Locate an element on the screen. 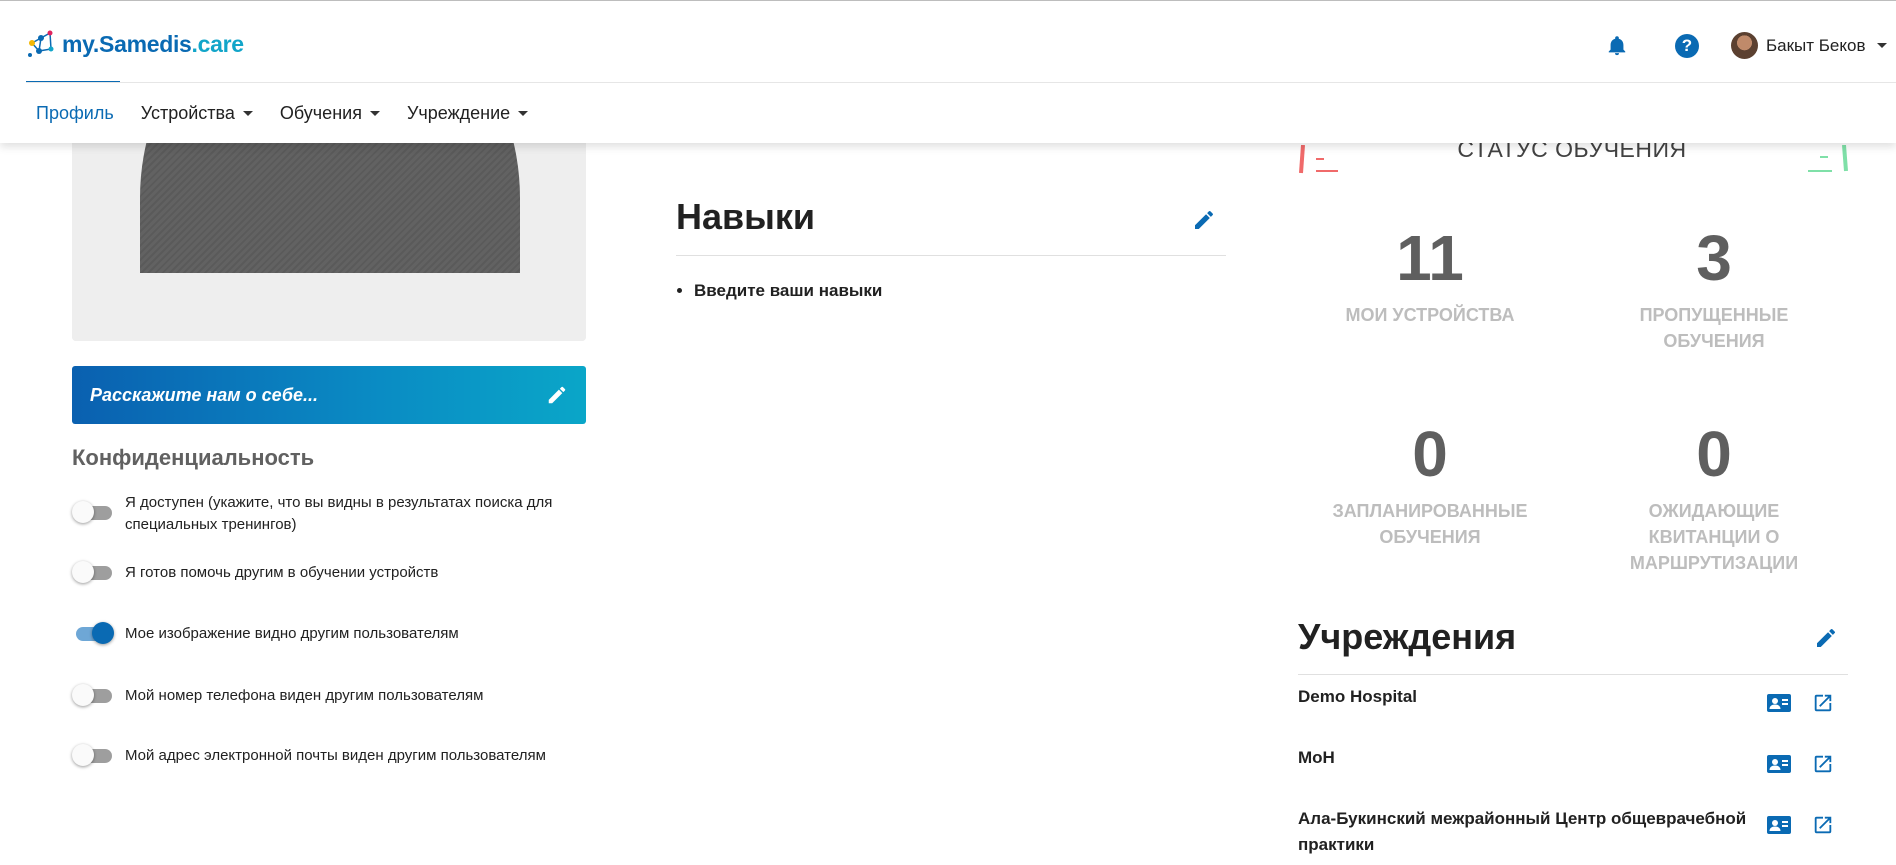 This screenshot has height=865, width=1896. logo-prefix: my. is located at coordinates (81, 43).